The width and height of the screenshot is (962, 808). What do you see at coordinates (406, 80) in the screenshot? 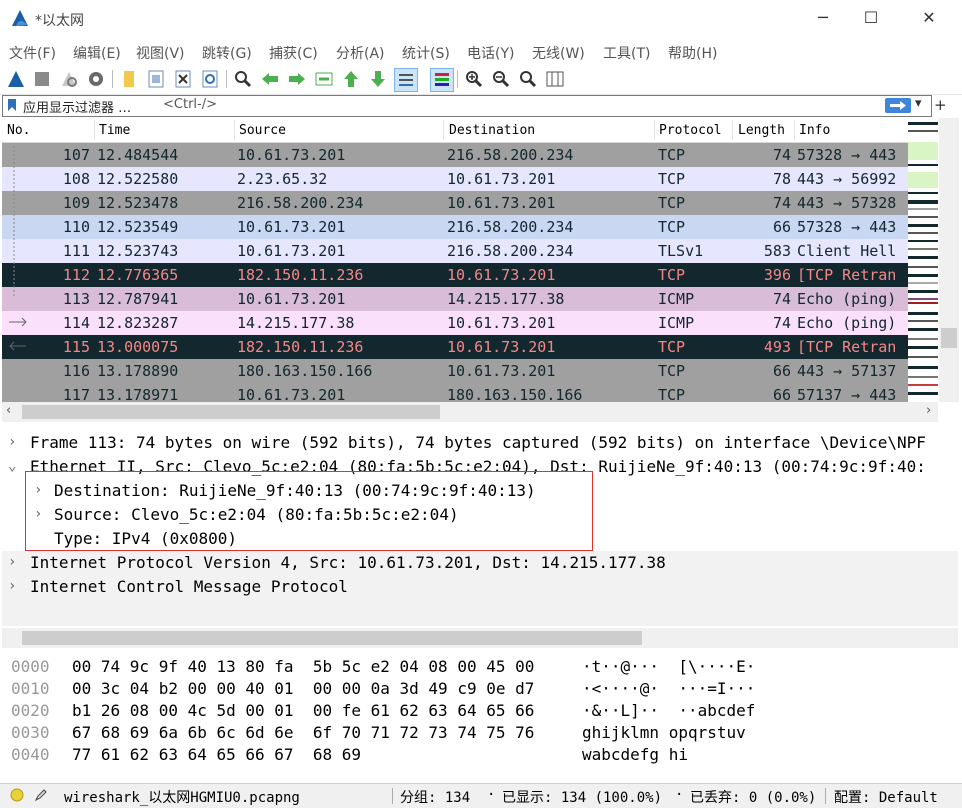
I see `auto-scroll-icon` at bounding box center [406, 80].